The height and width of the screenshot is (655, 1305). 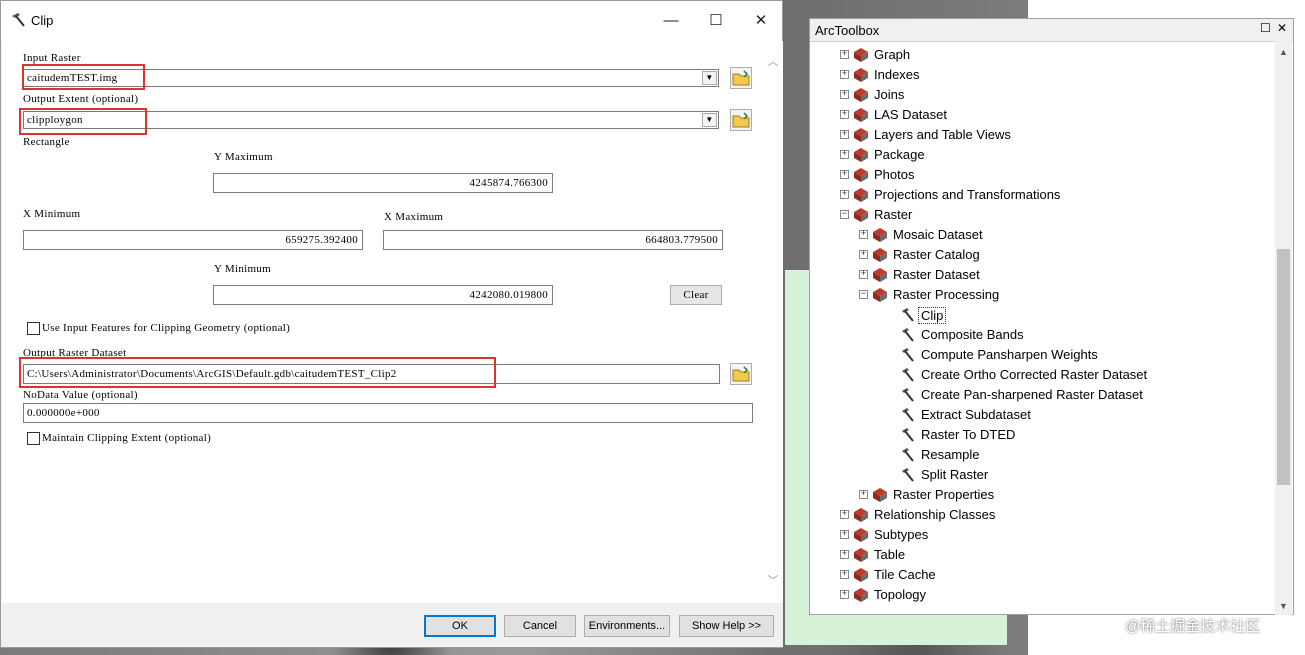 I want to click on ok-button: OK, so click(x=460, y=626).